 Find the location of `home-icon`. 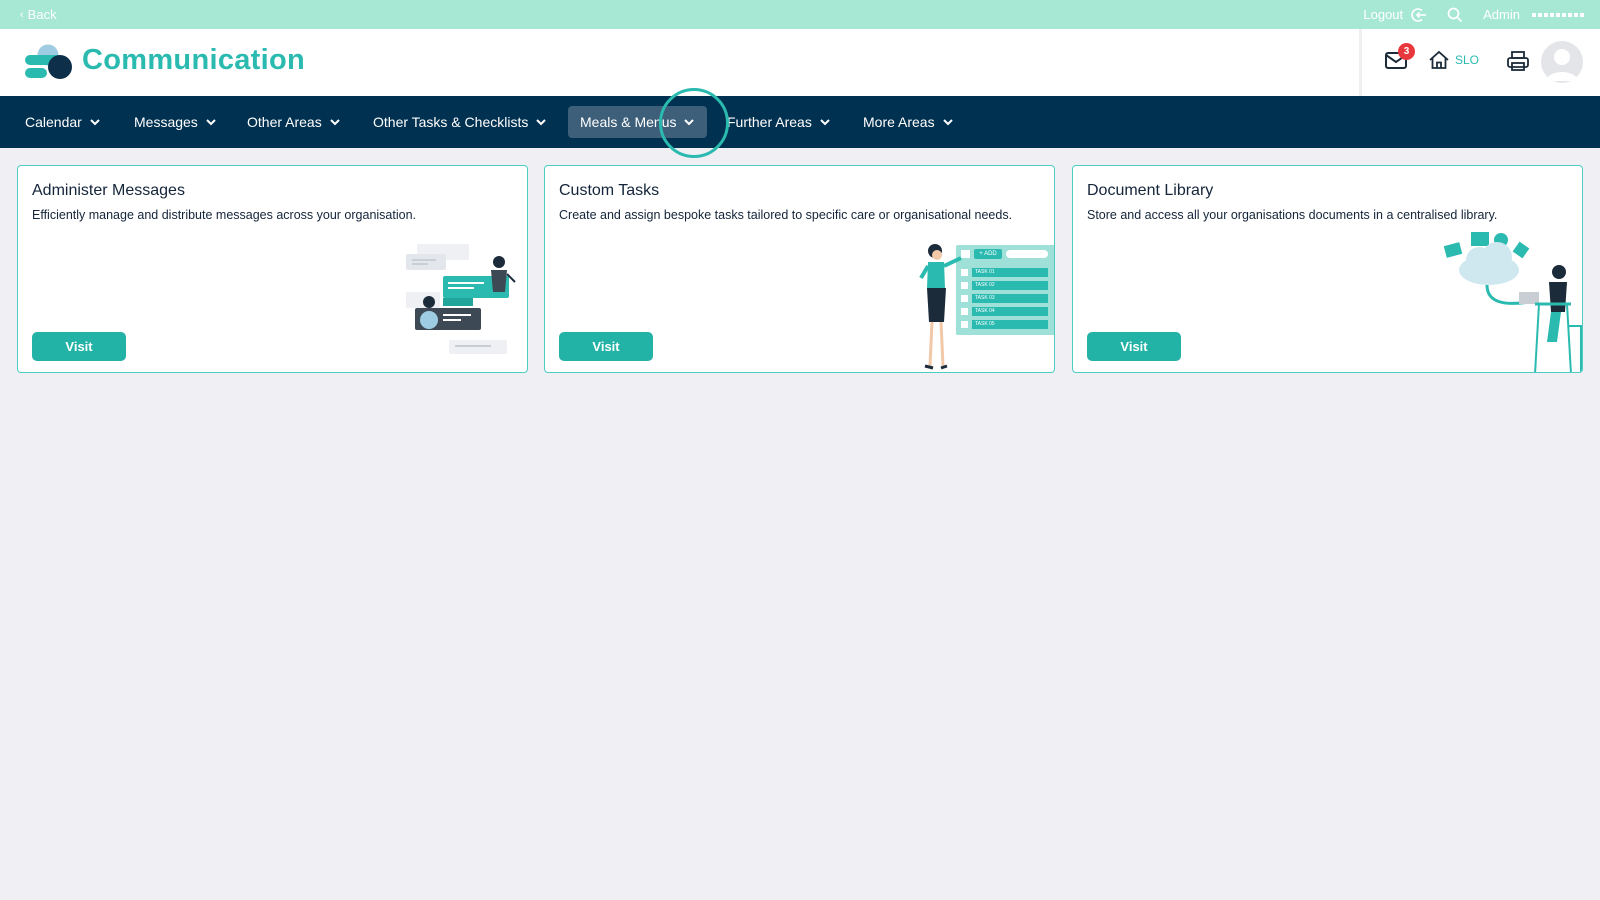

home-icon is located at coordinates (1439, 59).